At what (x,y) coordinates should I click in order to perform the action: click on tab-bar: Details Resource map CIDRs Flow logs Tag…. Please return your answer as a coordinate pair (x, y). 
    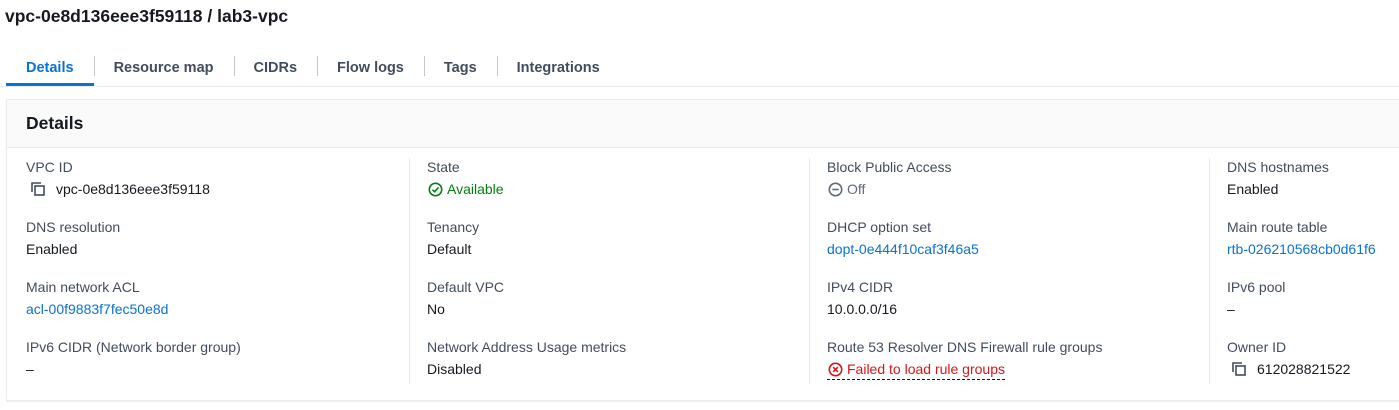
    Looking at the image, I should click on (313, 68).